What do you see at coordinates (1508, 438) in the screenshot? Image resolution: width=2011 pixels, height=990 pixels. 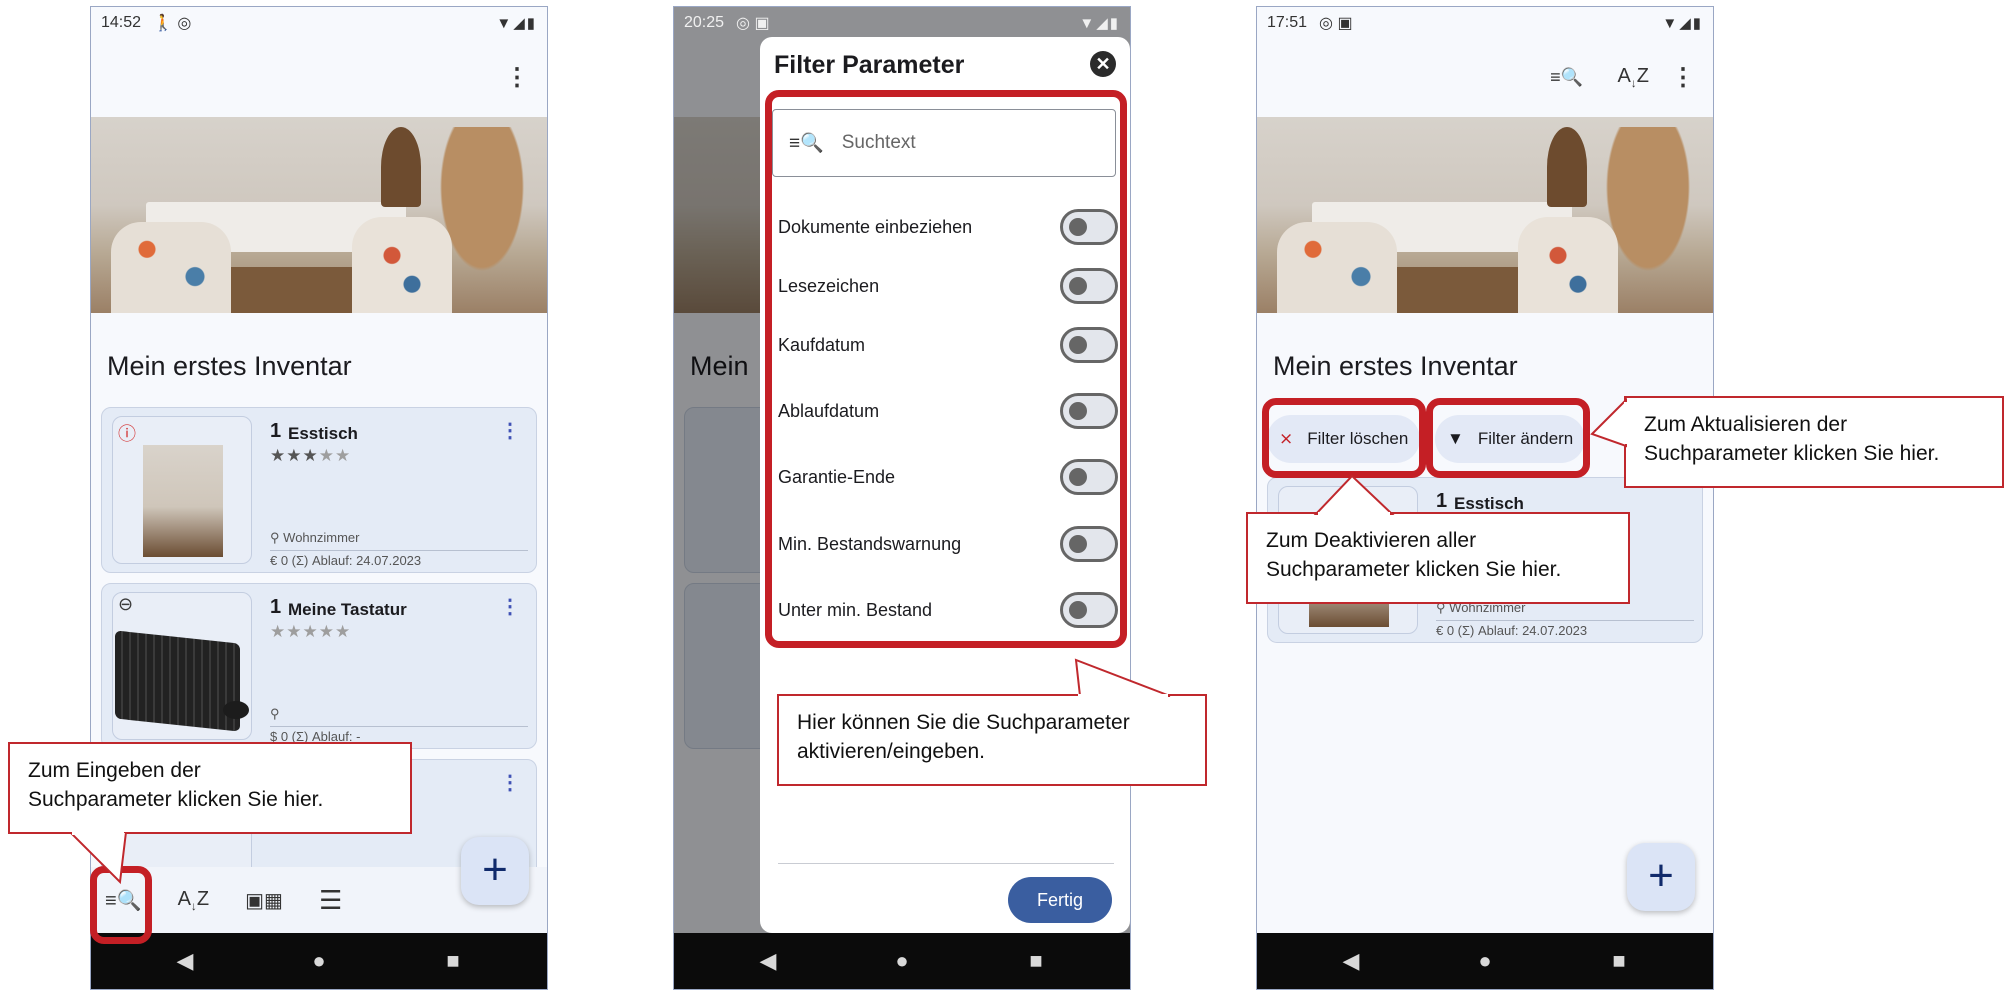 I see `highlight-change-filter` at bounding box center [1508, 438].